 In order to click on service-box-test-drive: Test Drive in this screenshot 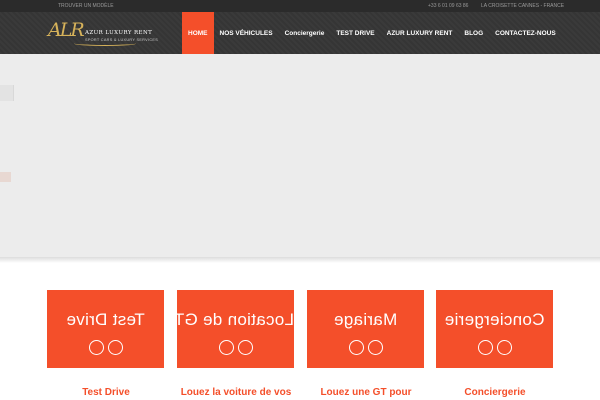, I will do `click(105, 329)`.